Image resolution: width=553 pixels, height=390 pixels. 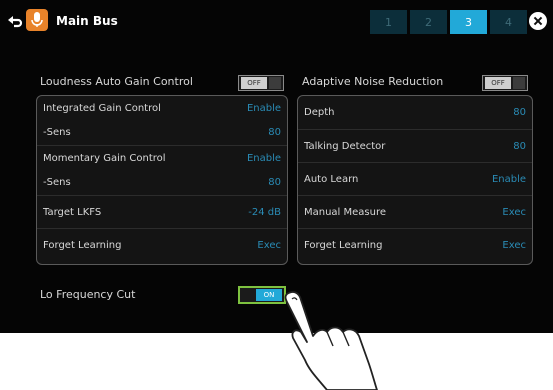 I want to click on page-tabs: 1 2 3 4, so click(x=450, y=22).